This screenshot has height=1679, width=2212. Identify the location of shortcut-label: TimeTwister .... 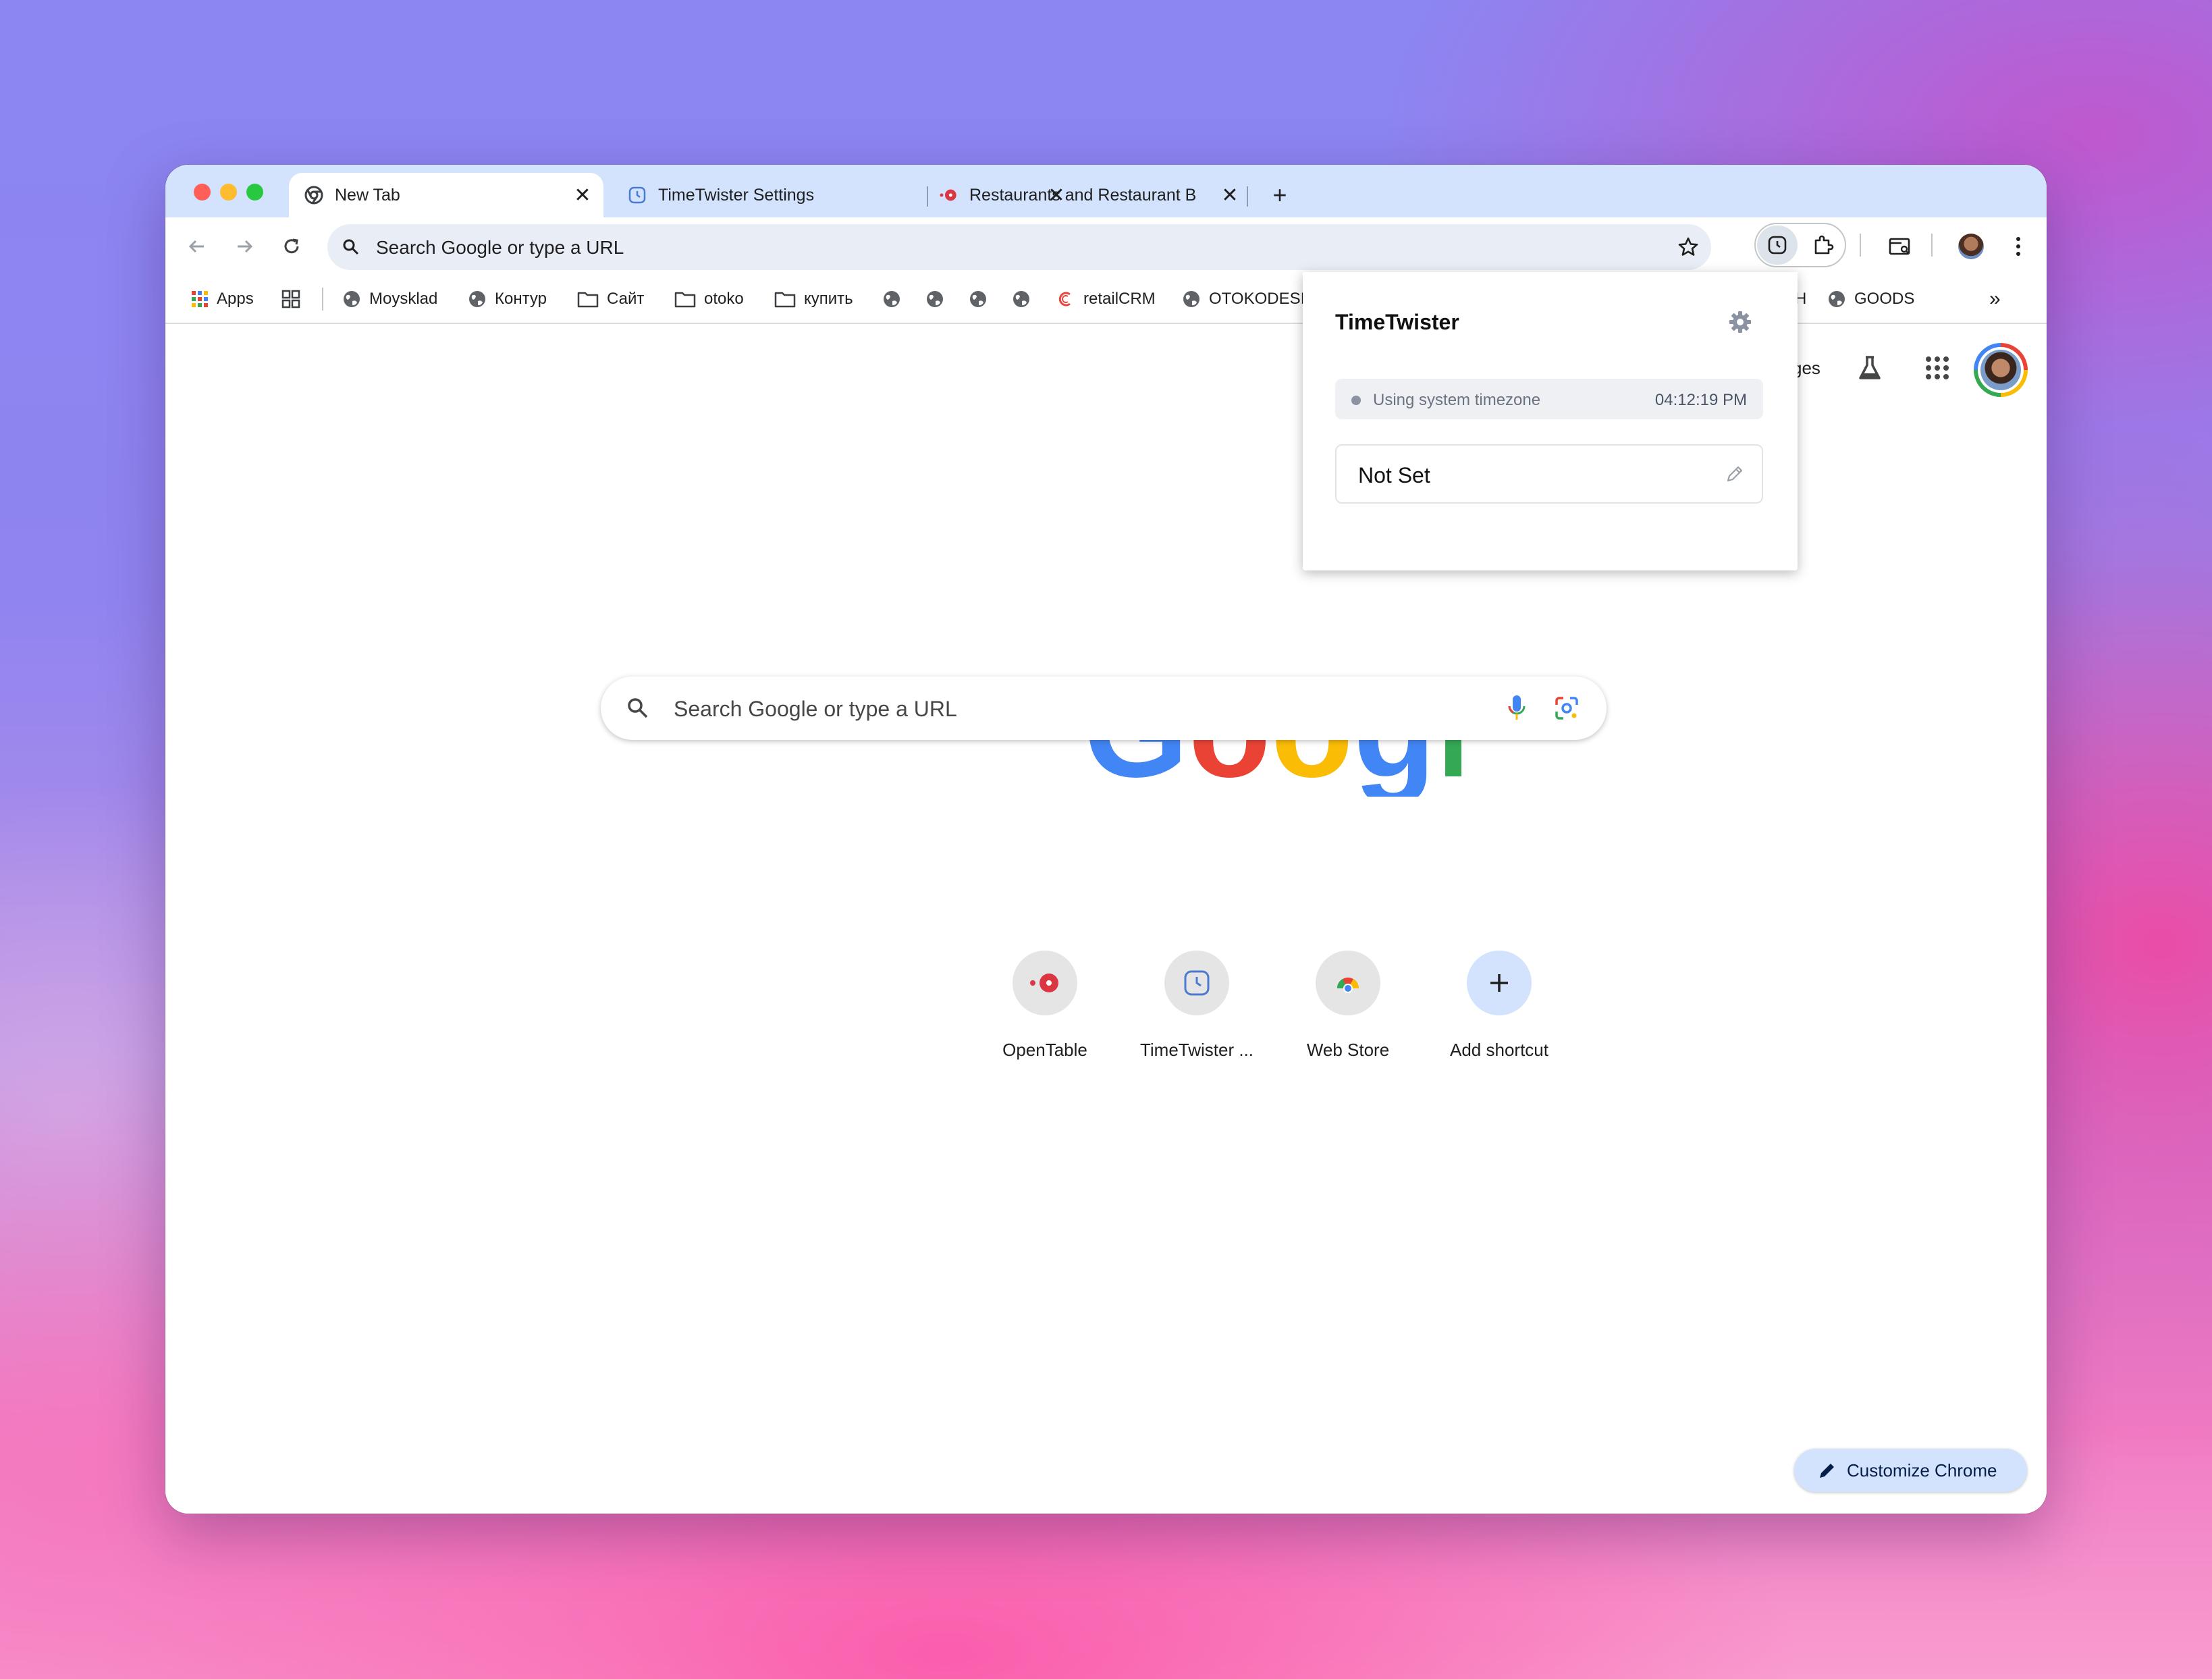
(1196, 1050).